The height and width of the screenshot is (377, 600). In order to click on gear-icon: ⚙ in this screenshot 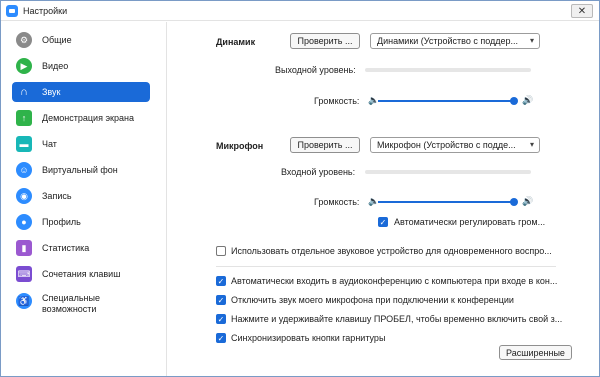, I will do `click(24, 40)`.